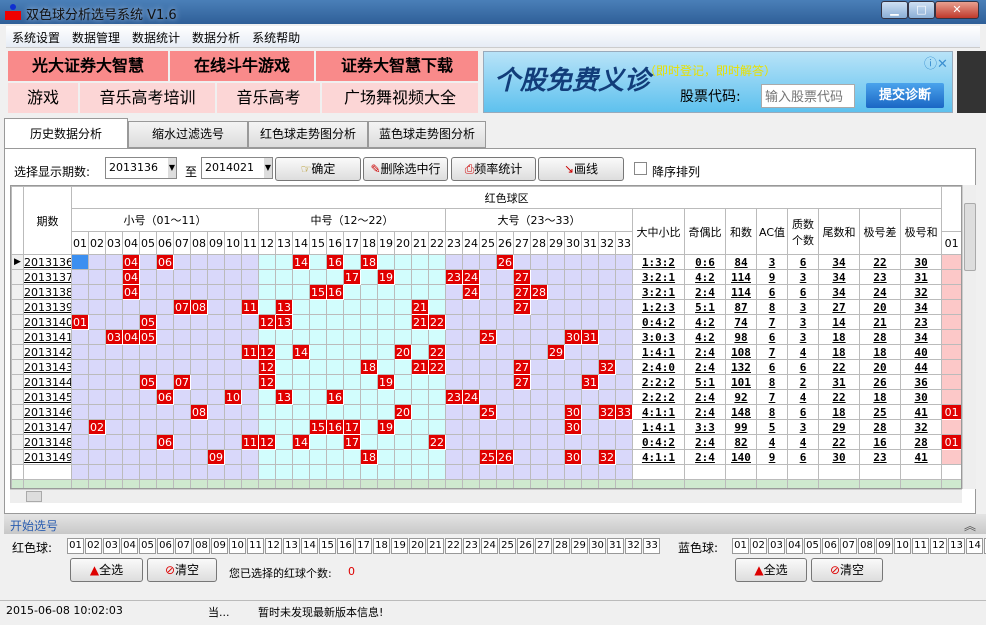 This screenshot has height=625, width=986. What do you see at coordinates (880, 292) in the screenshot?
I see `stat-cell: 24` at bounding box center [880, 292].